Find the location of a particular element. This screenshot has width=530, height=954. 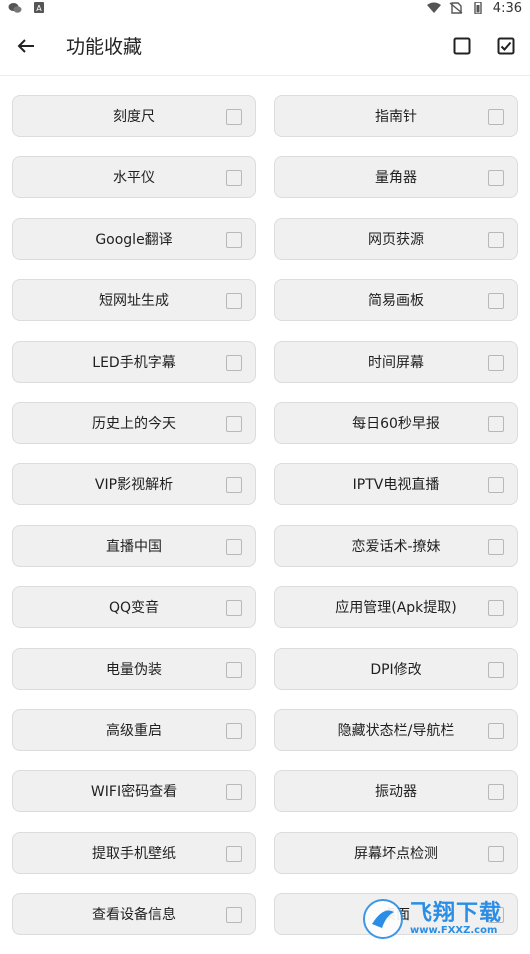

tool-label: IPTV电视直播 is located at coordinates (396, 485).